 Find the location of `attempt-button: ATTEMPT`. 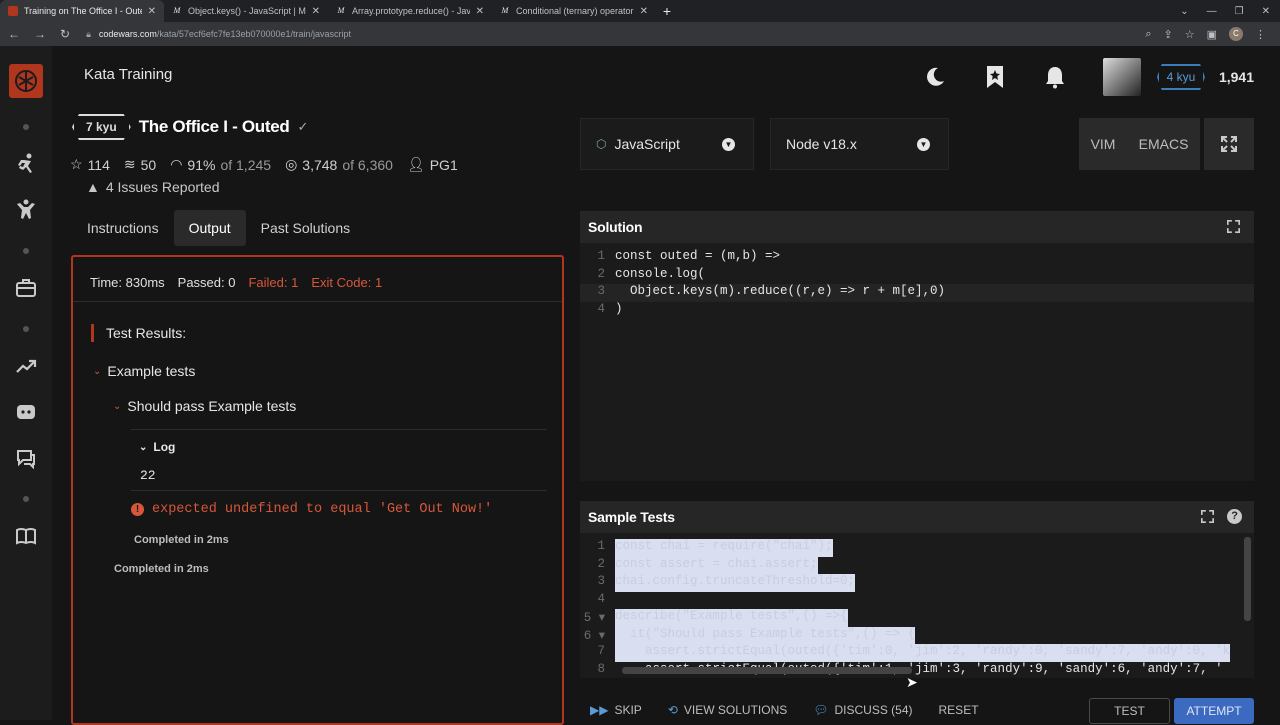

attempt-button: ATTEMPT is located at coordinates (1214, 711).